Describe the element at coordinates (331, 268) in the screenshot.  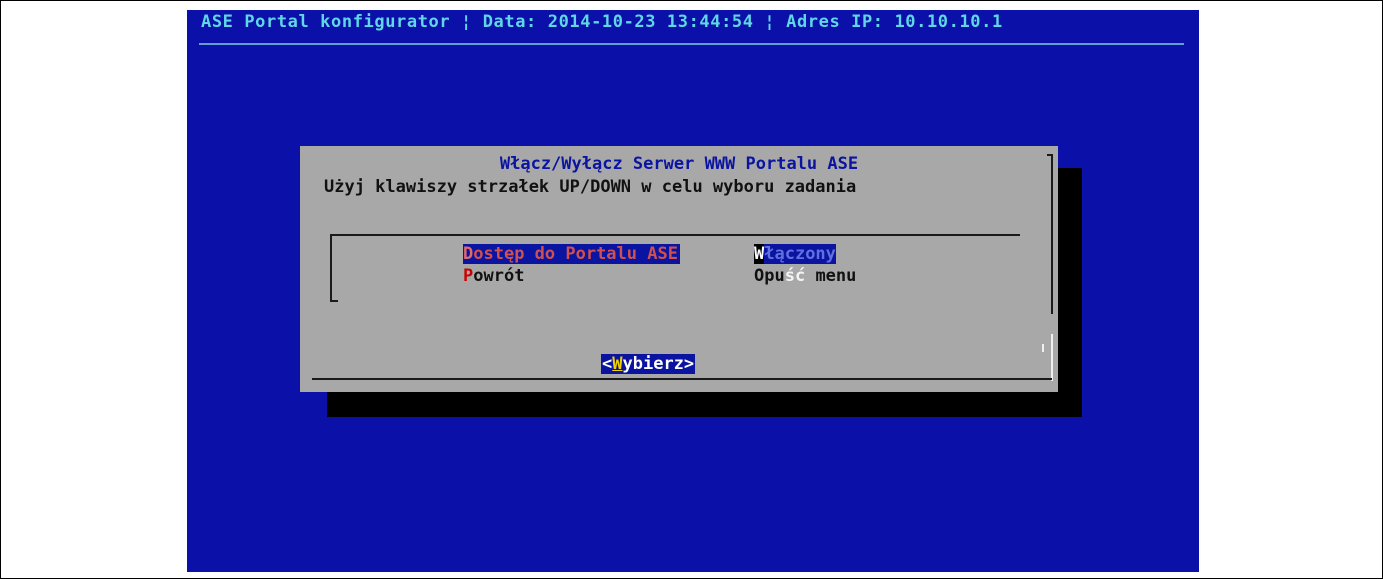
I see `menu-box-left` at that location.